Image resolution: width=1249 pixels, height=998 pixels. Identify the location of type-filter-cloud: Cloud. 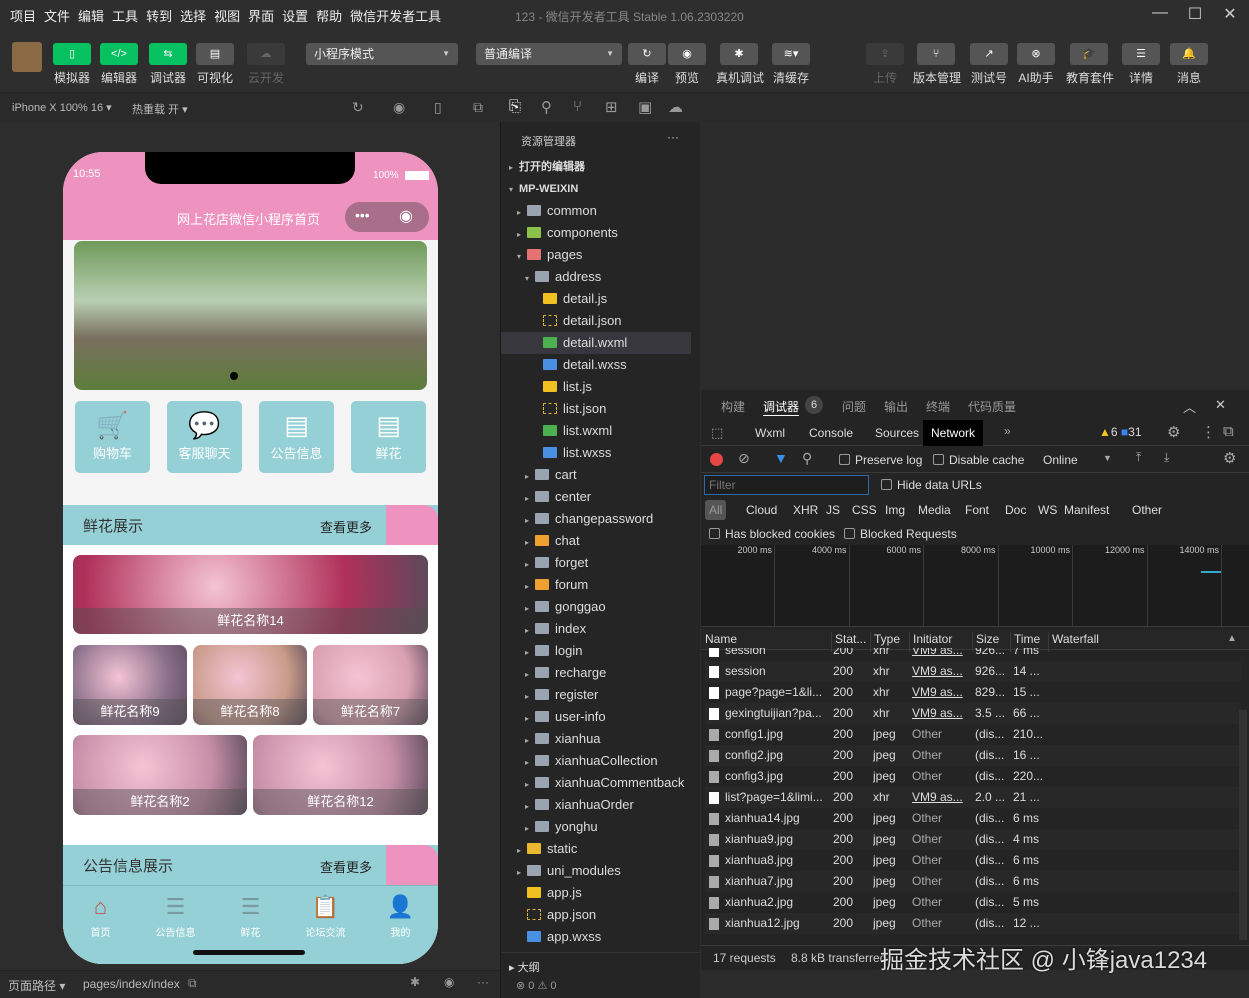
(761, 510).